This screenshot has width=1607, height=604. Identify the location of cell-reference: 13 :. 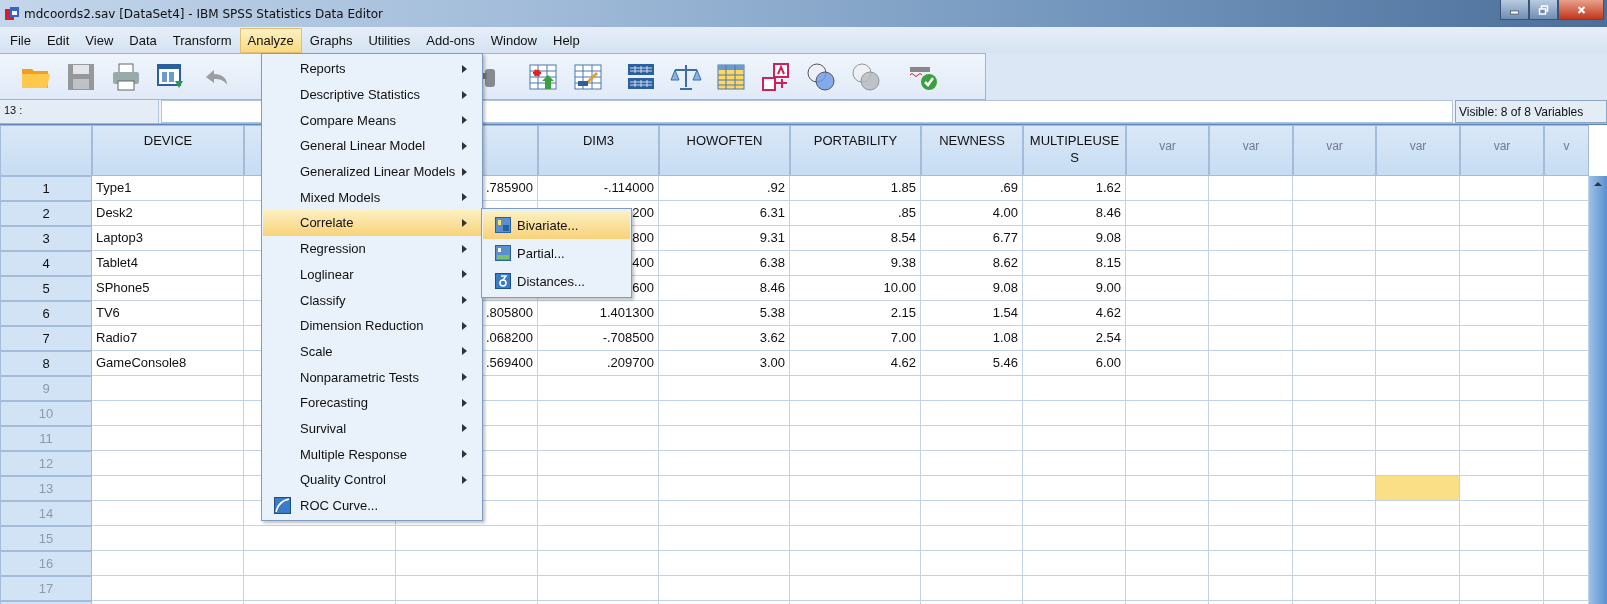
(79, 111).